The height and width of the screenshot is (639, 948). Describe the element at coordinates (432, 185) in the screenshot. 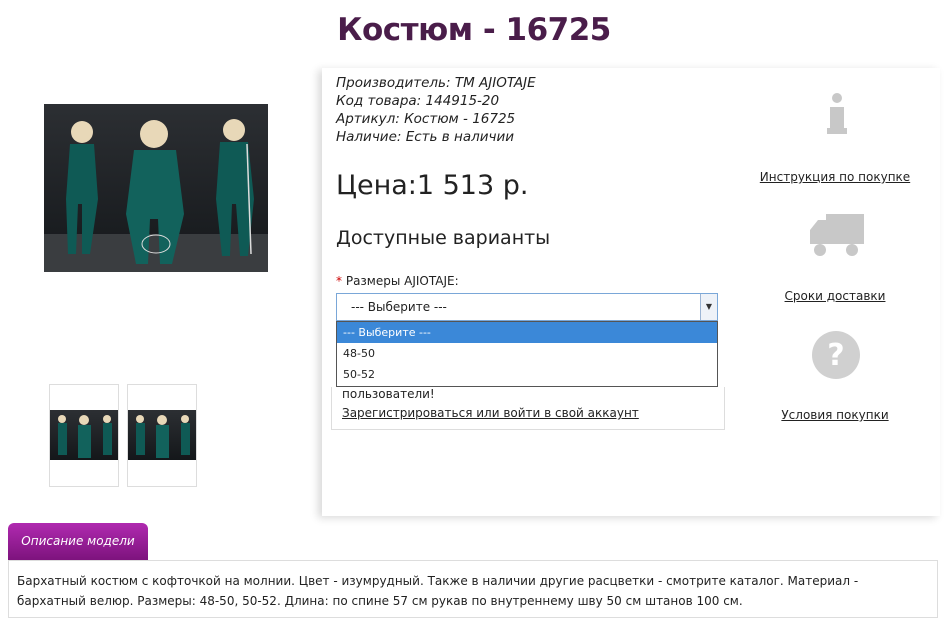

I see `product-price: Цена:1 513 р.` at that location.